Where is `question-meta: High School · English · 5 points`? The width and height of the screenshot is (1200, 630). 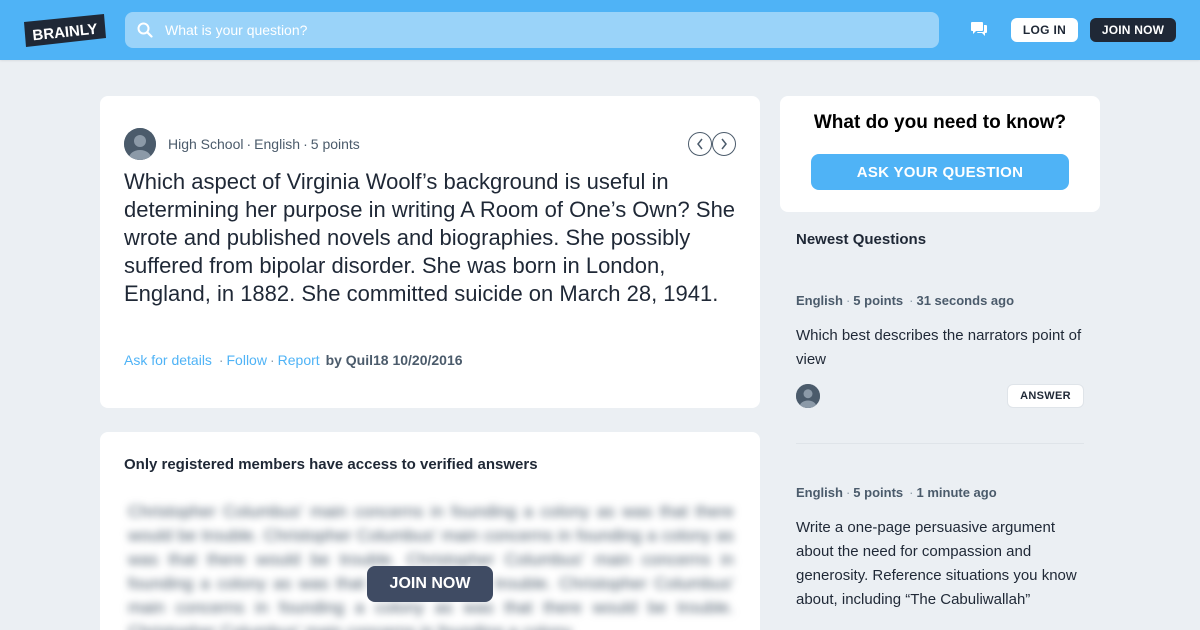 question-meta: High School · English · 5 points is located at coordinates (264, 144).